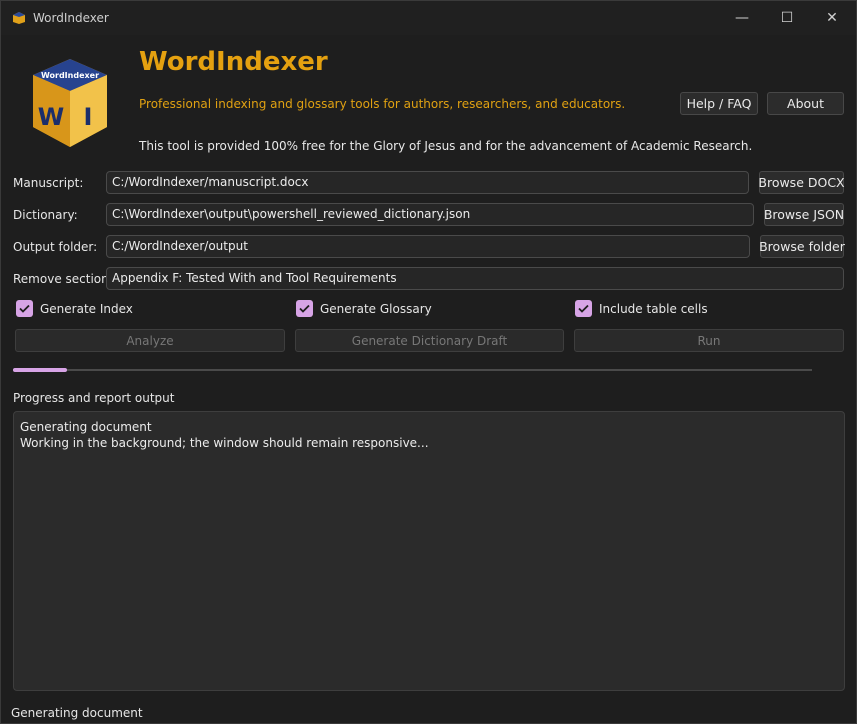  Describe the element at coordinates (150, 340) in the screenshot. I see `analyze-button: Analyze` at that location.